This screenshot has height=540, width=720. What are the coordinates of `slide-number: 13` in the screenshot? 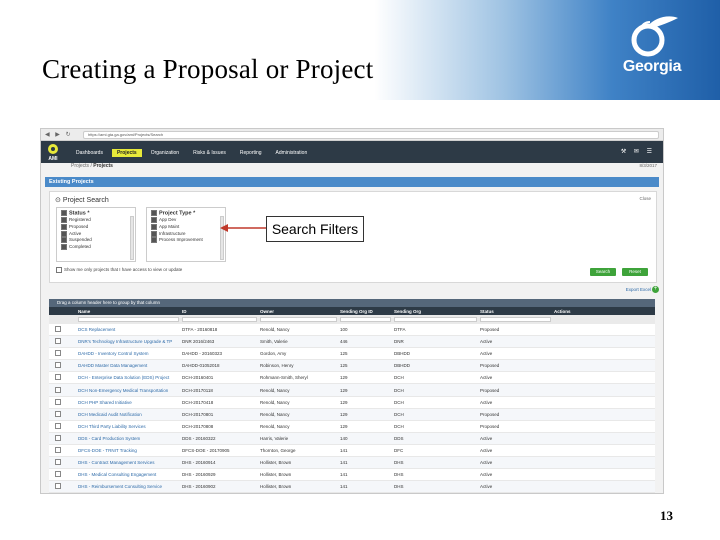 It's located at (666, 515).